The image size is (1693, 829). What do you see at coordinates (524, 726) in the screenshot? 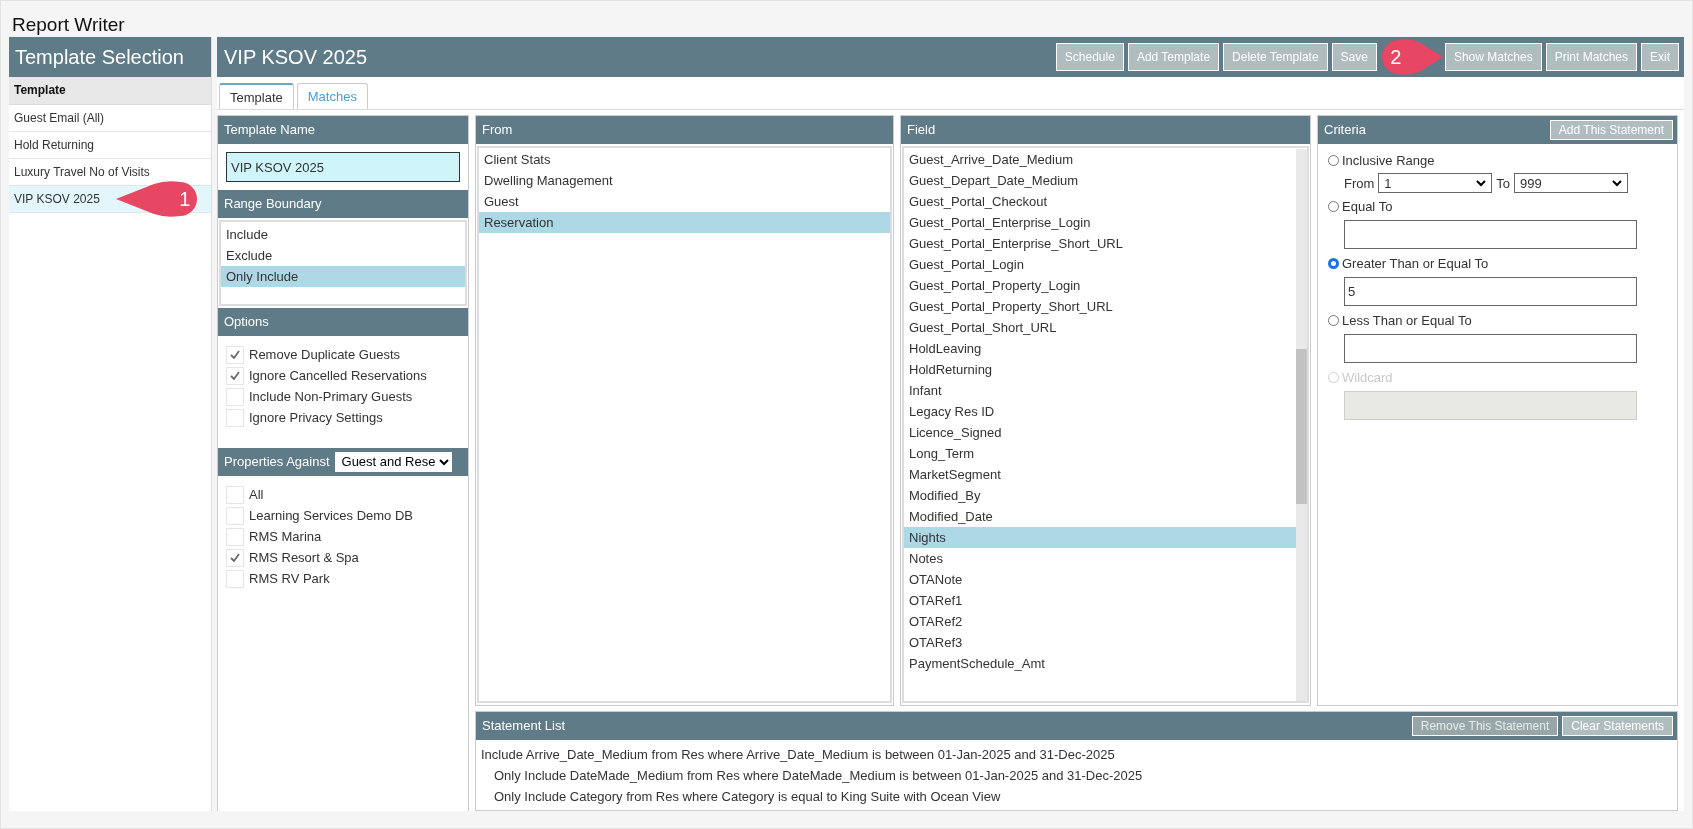
I see `section-header: Statement List` at bounding box center [524, 726].